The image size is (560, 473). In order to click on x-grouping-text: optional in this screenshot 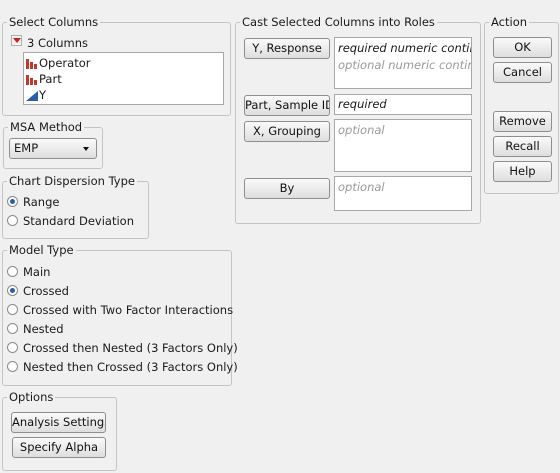, I will do `click(361, 130)`.